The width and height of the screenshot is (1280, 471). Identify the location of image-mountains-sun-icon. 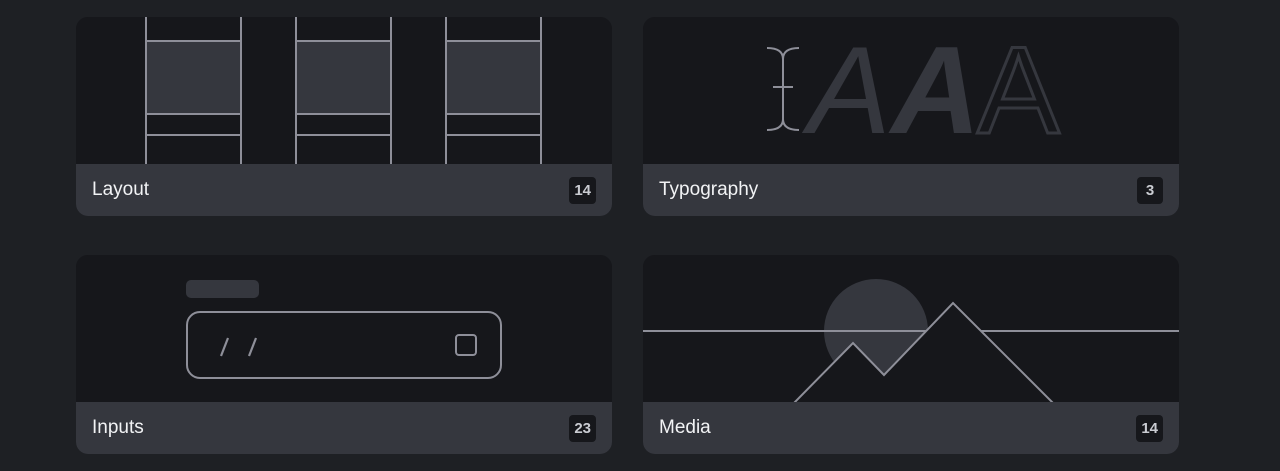
(911, 340).